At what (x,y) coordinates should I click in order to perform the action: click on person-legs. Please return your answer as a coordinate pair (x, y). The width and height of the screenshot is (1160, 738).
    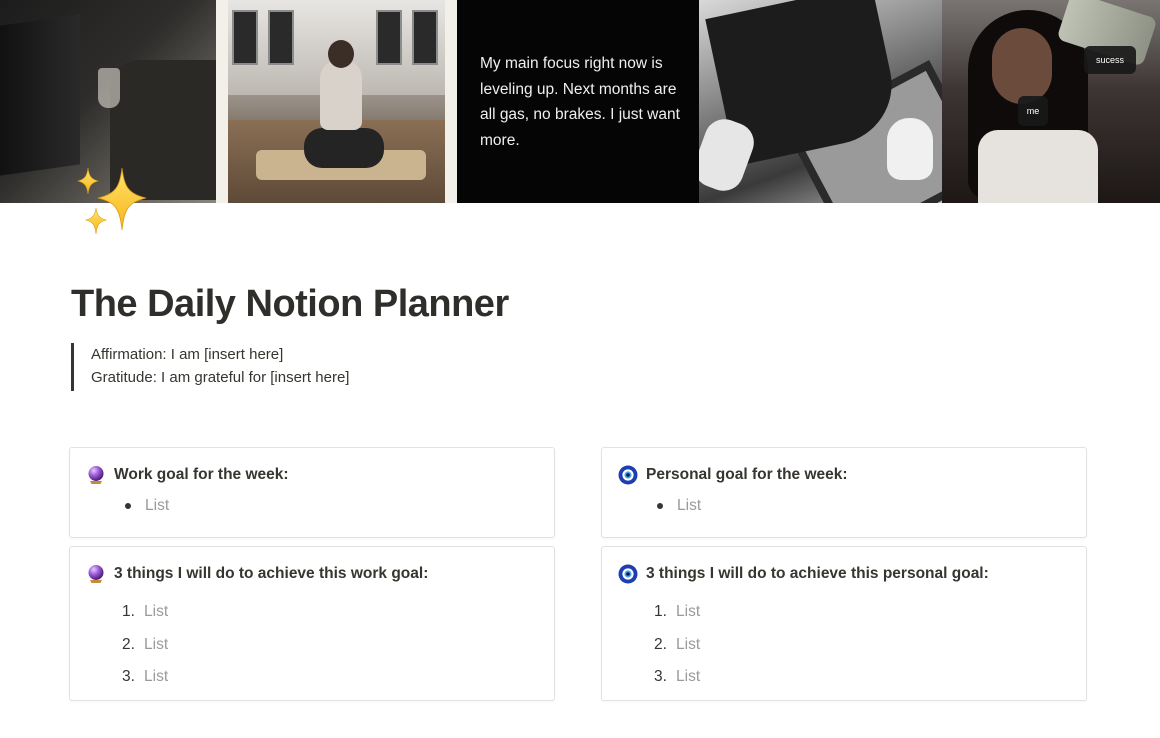
    Looking at the image, I should click on (344, 148).